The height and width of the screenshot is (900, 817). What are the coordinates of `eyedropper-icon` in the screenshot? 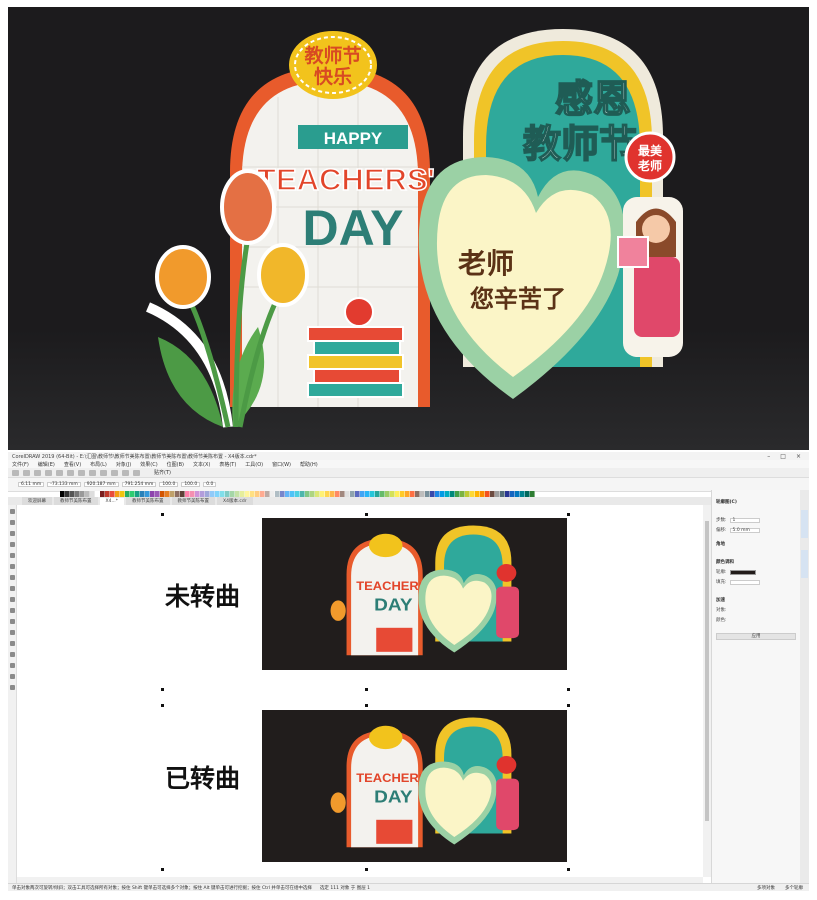 It's located at (12, 665).